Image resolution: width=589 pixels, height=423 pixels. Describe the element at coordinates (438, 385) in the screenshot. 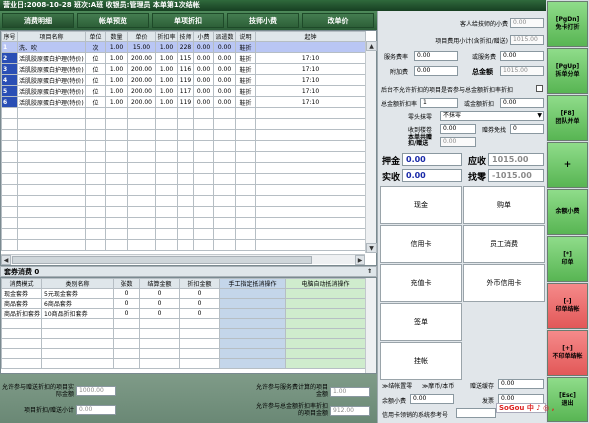

I see `currency-link: ≫摩币/本币` at that location.